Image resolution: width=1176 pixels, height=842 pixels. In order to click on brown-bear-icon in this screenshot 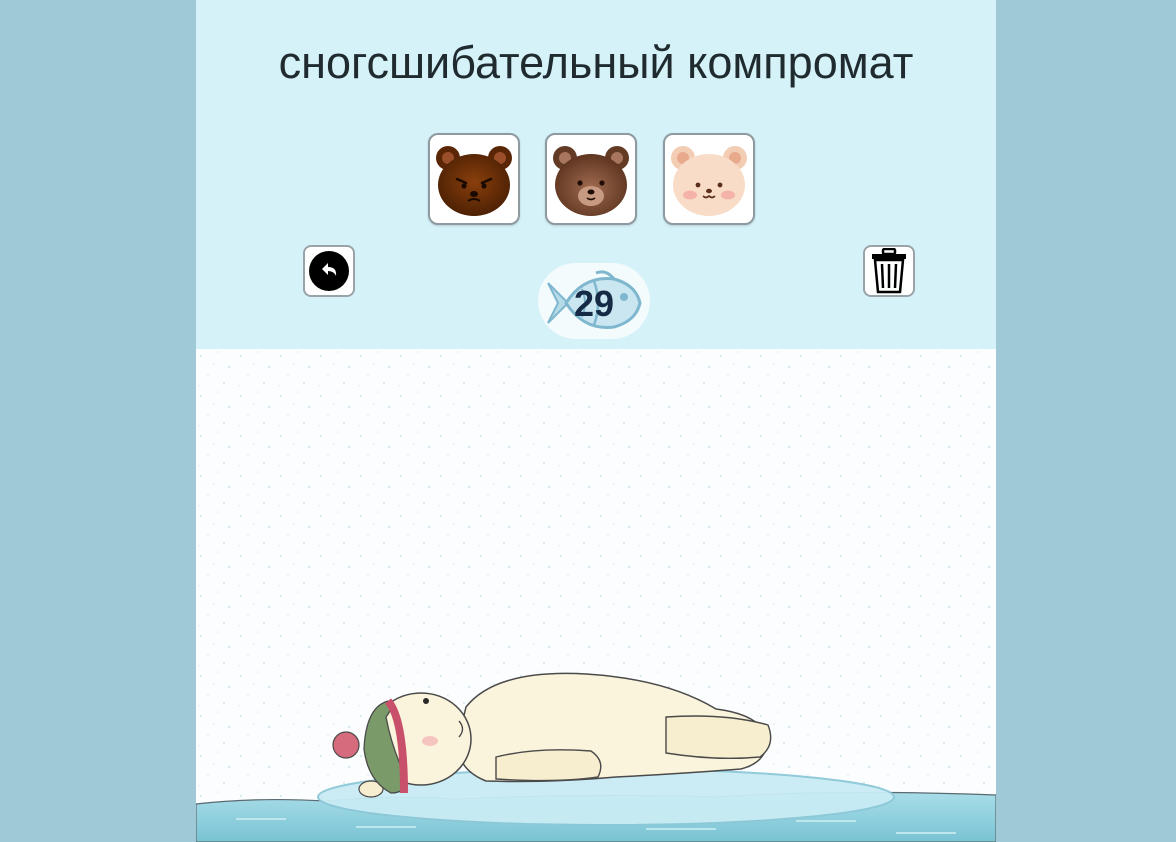, I will do `click(591, 181)`.